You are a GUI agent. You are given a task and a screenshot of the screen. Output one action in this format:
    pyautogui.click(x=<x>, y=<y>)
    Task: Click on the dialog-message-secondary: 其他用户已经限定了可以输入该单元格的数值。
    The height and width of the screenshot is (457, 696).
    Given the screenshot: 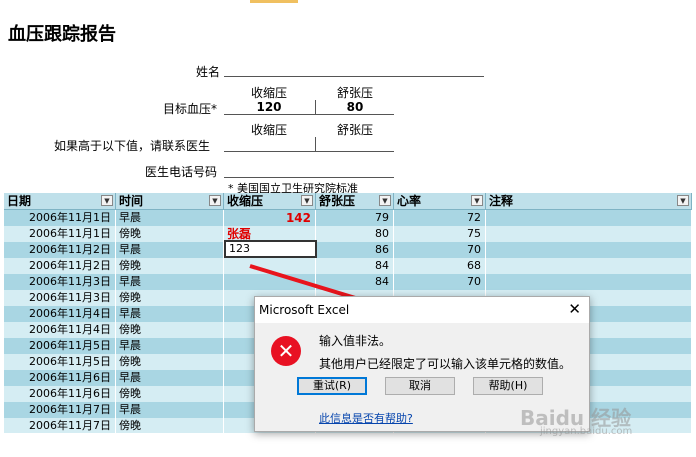 What is the action you would take?
    pyautogui.click(x=445, y=364)
    